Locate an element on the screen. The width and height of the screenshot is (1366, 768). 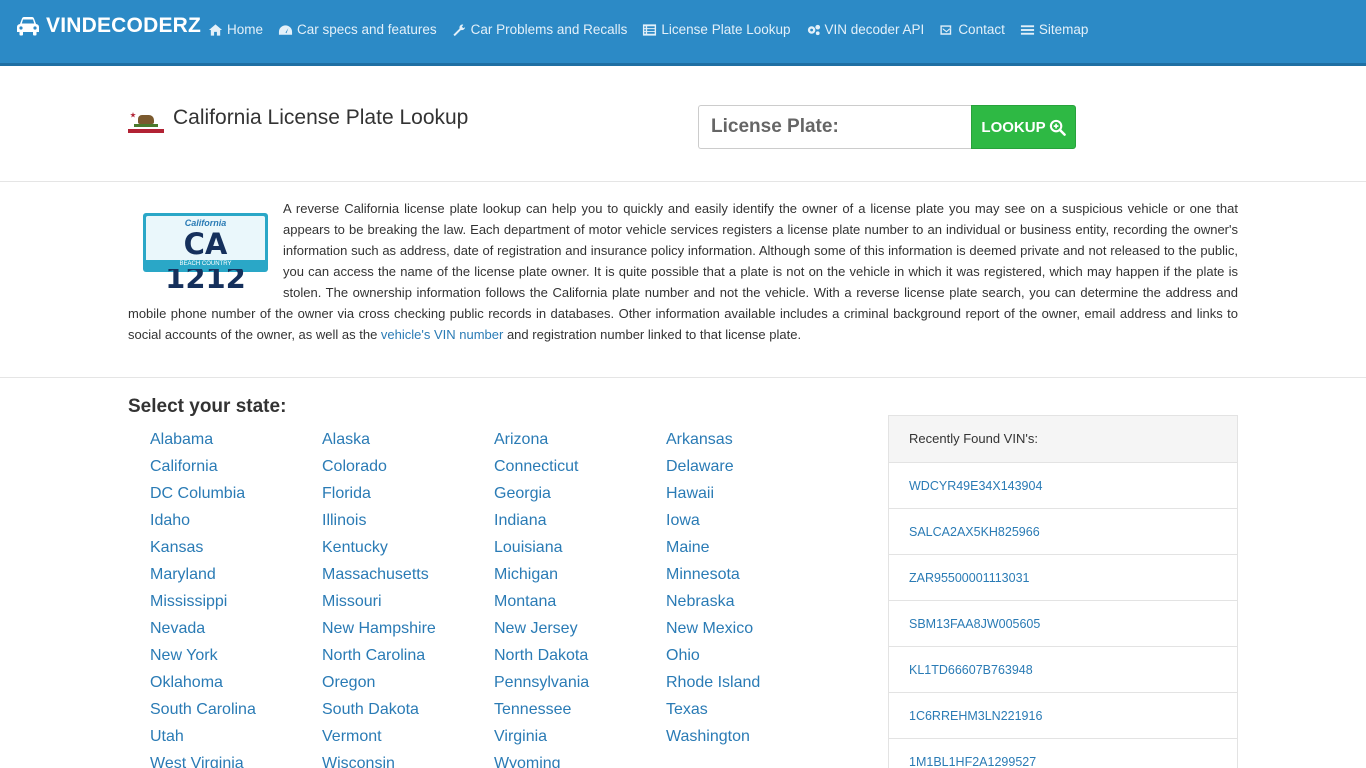
nav-sitemap: Sitemap is located at coordinates (1054, 29).